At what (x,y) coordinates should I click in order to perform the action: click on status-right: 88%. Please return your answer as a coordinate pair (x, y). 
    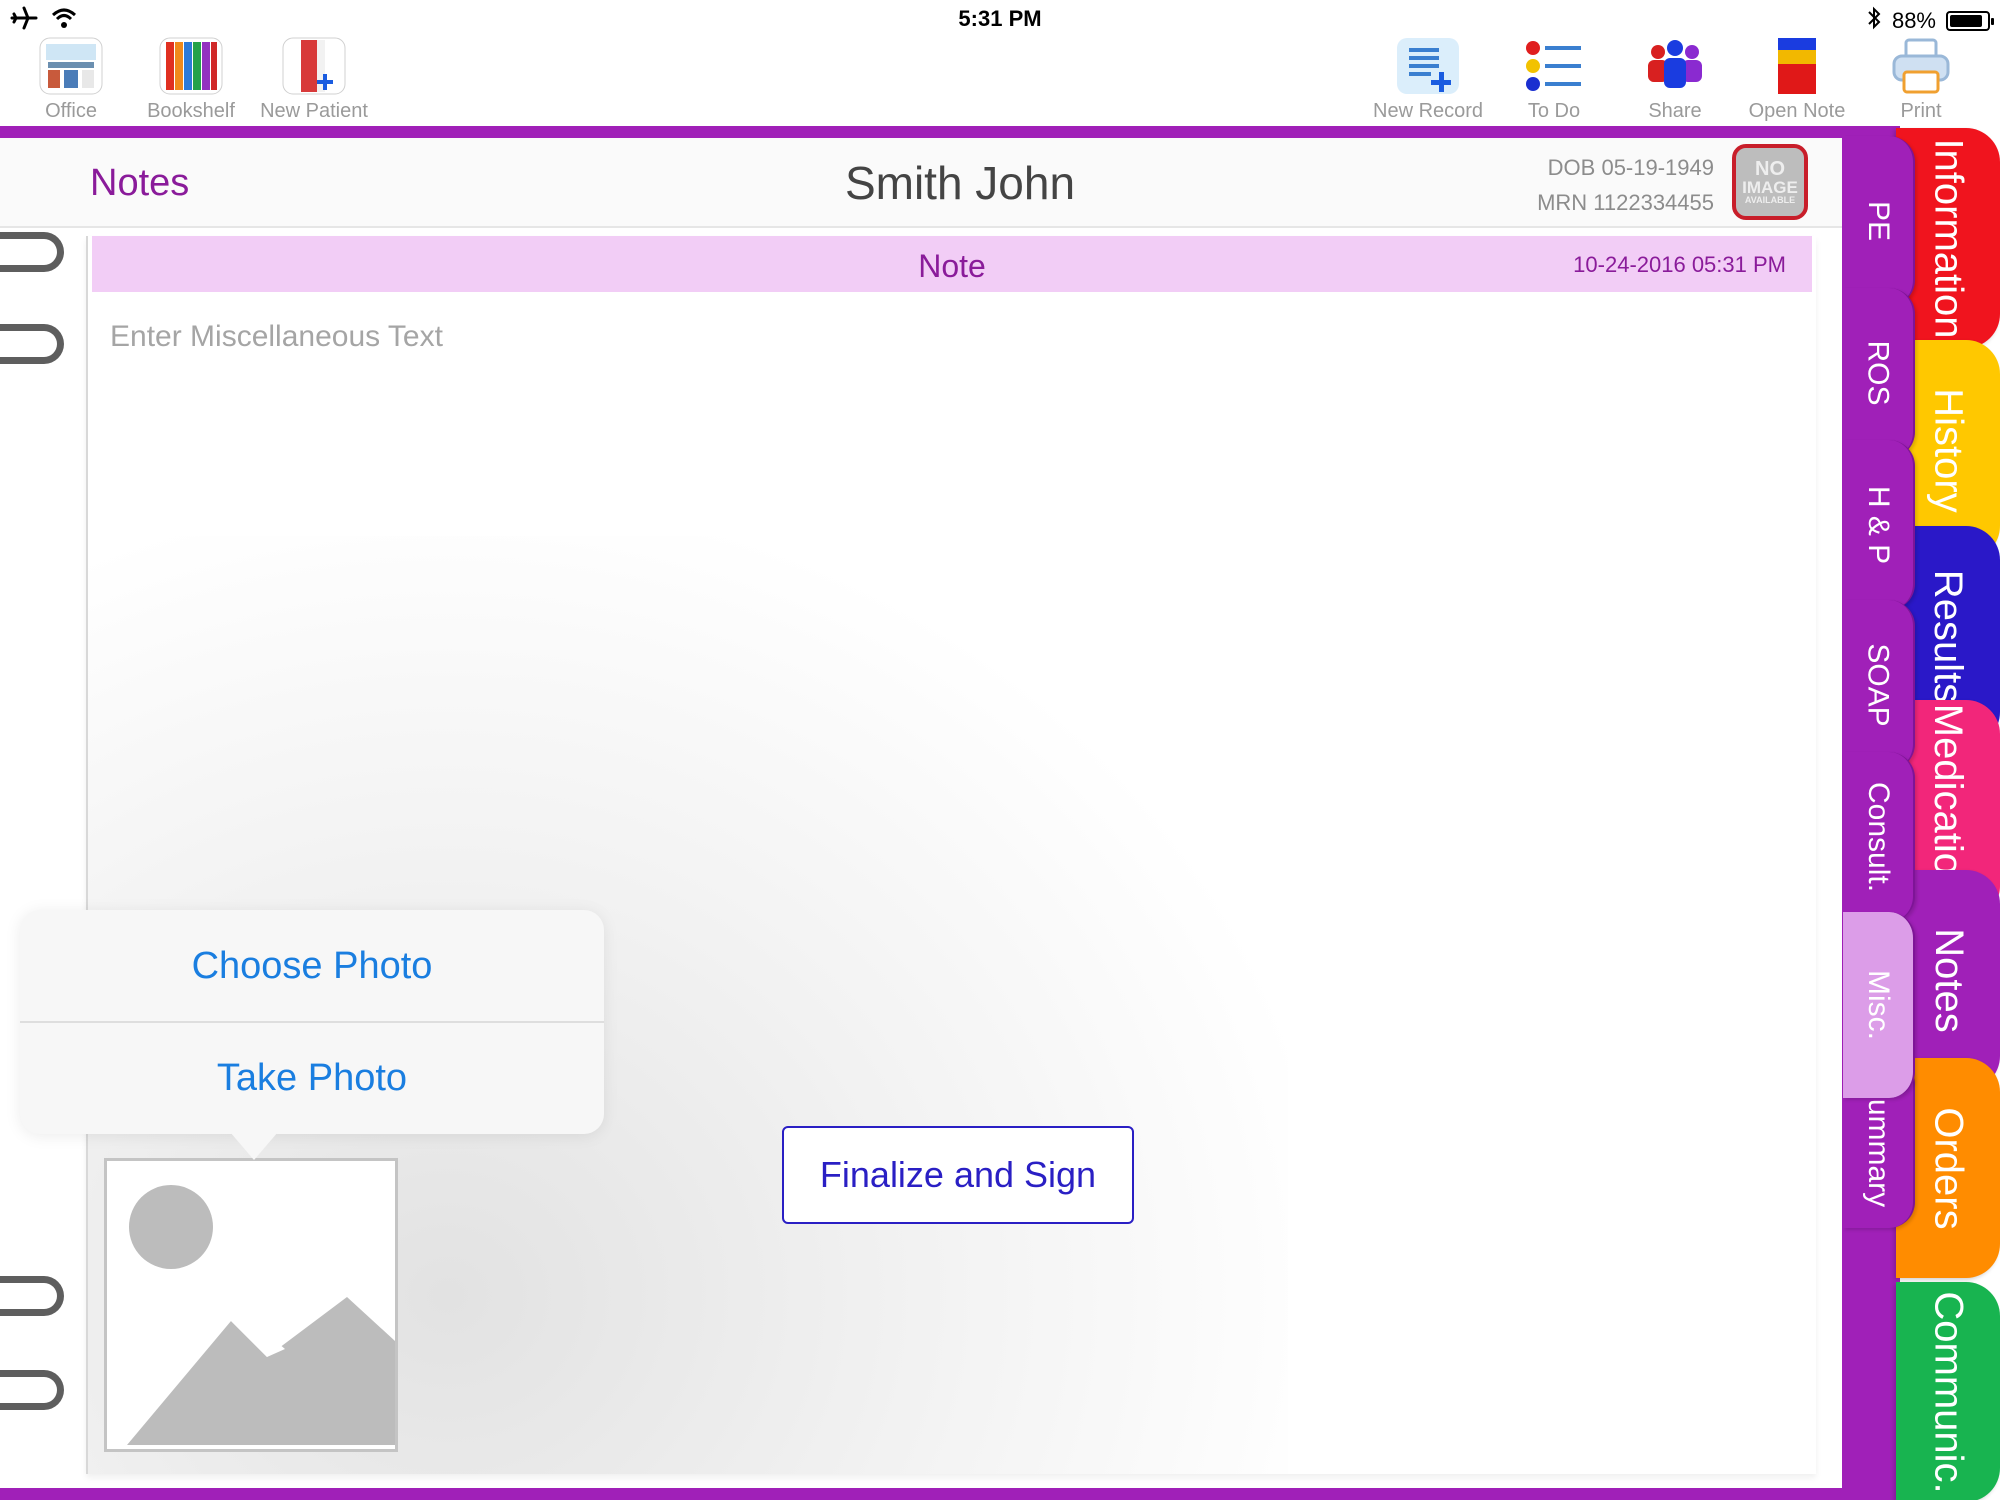
    Looking at the image, I should click on (1930, 21).